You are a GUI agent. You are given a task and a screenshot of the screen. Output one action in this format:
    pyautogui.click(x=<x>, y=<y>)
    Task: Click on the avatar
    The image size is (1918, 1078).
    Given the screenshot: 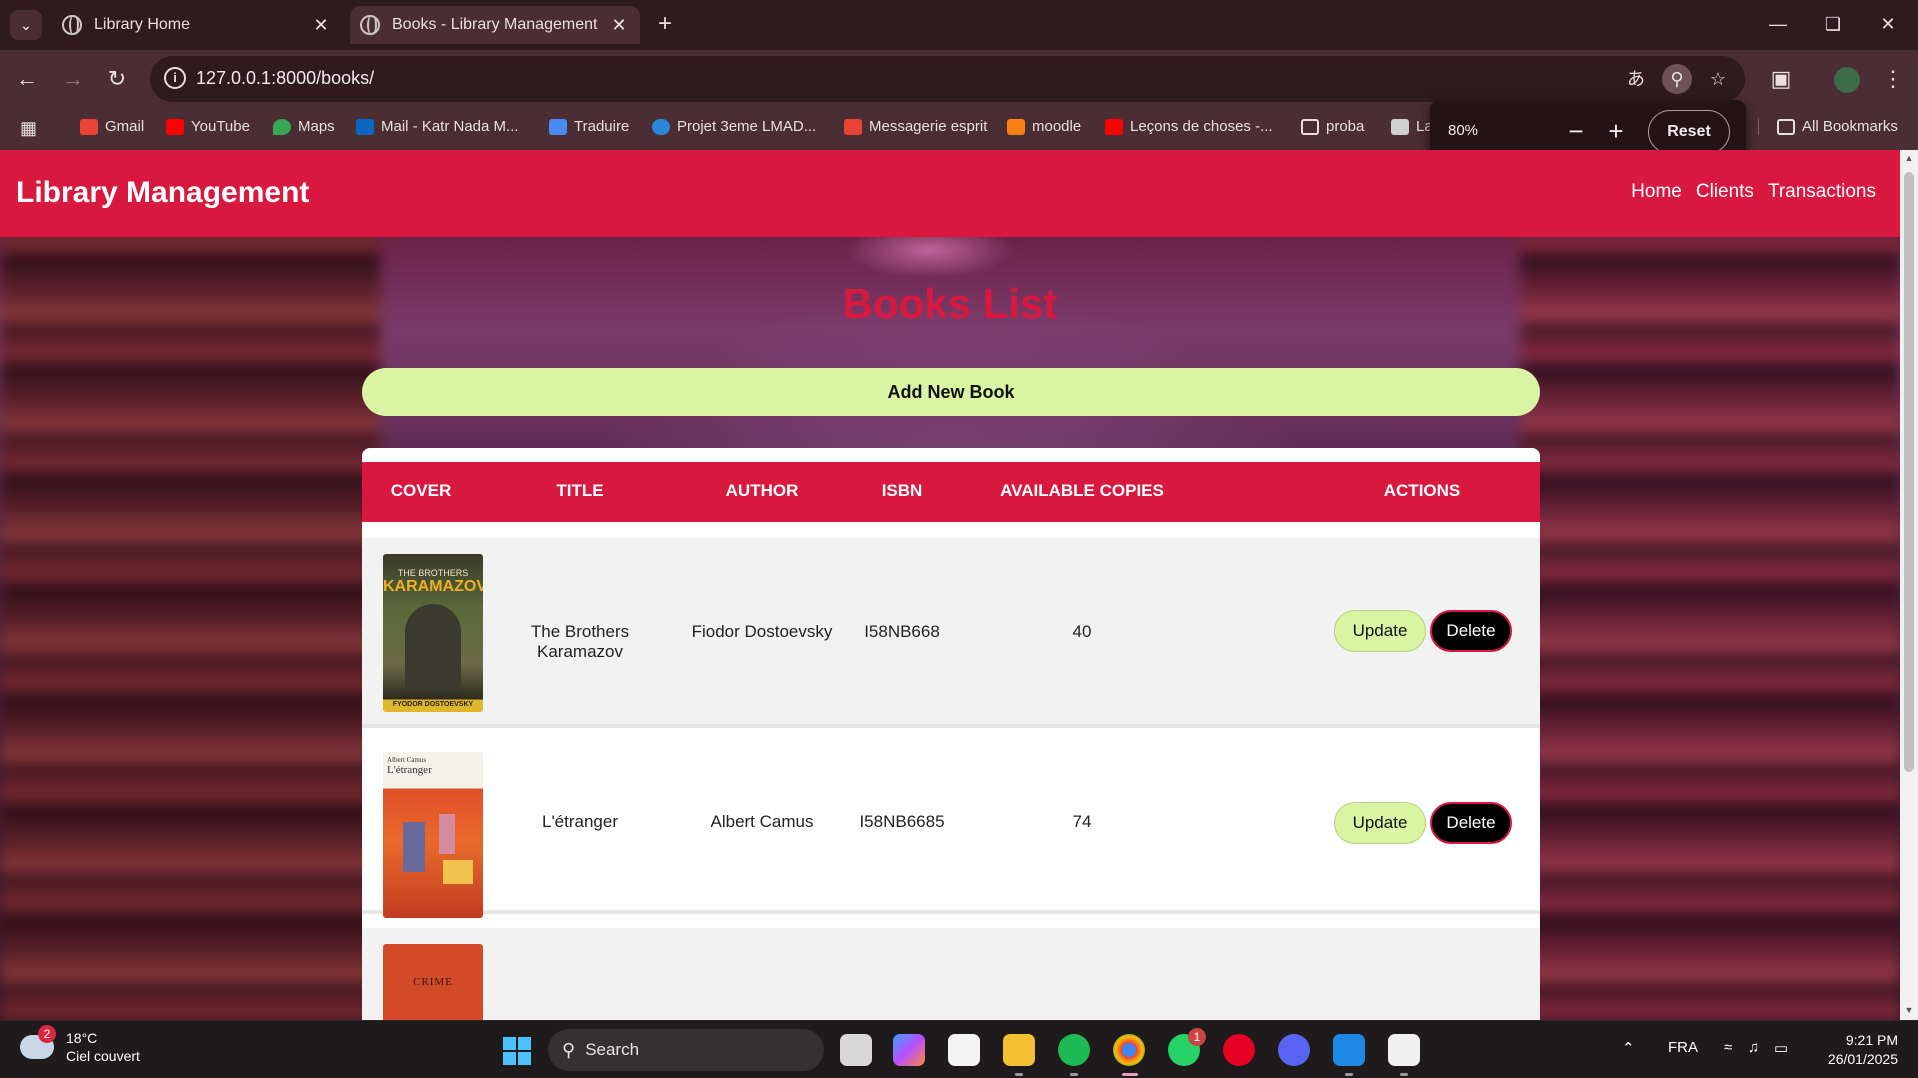 What is the action you would take?
    pyautogui.click(x=1847, y=79)
    